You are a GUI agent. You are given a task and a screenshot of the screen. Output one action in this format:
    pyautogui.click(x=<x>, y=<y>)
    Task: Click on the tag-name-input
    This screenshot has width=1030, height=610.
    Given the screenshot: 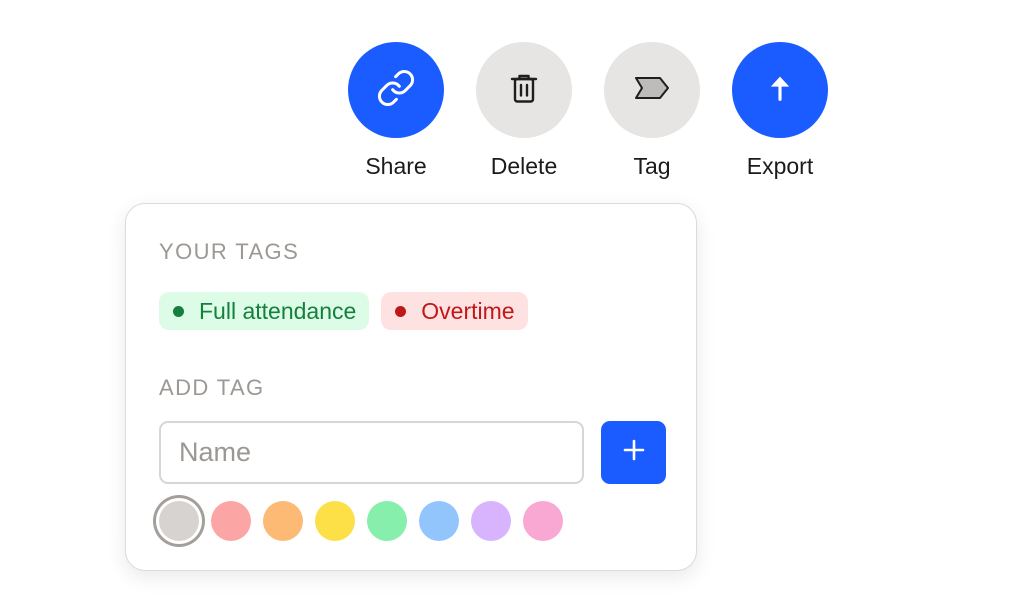 What is the action you would take?
    pyautogui.click(x=371, y=452)
    